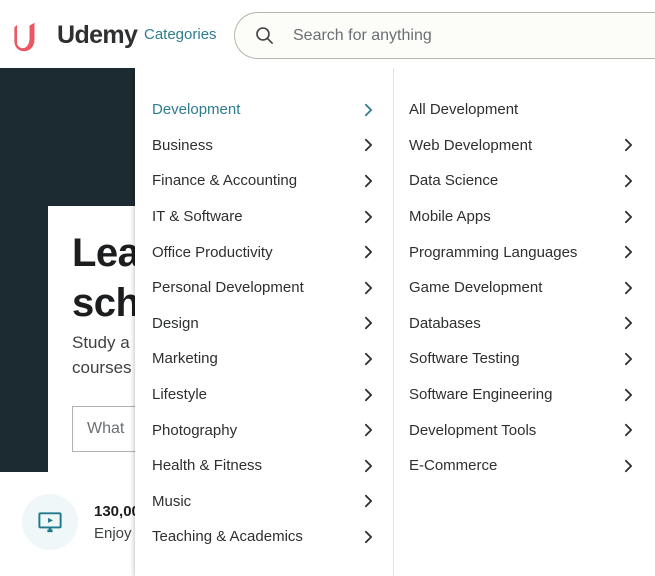 This screenshot has width=655, height=576. What do you see at coordinates (195, 430) in the screenshot?
I see `menu-item-label: Photography` at bounding box center [195, 430].